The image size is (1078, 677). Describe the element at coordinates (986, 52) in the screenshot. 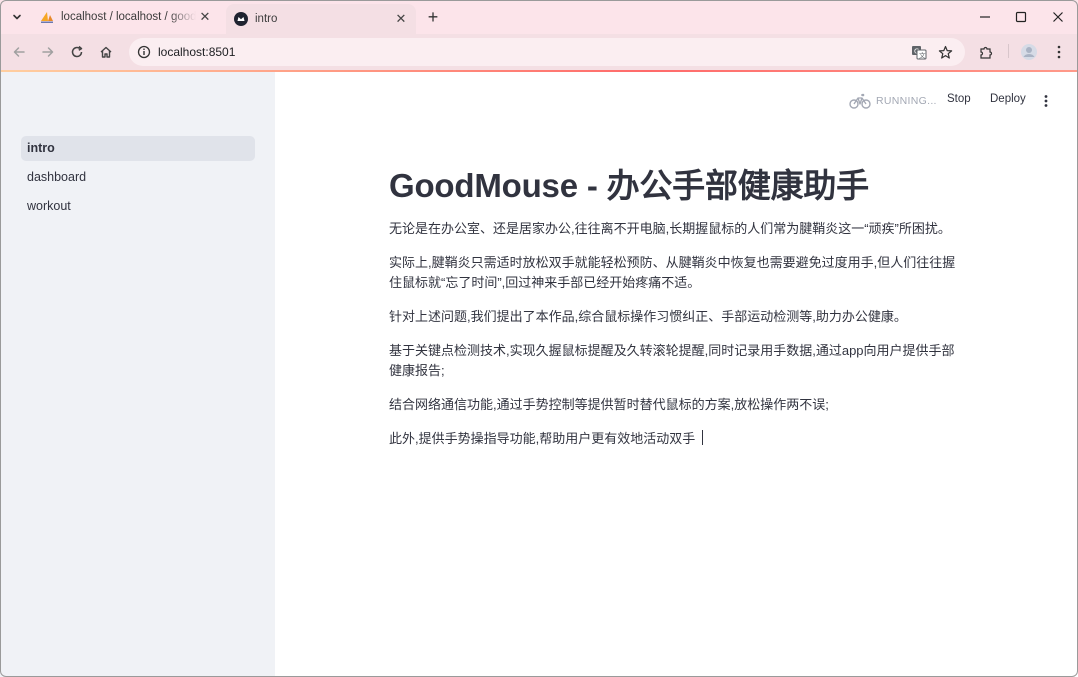

I see `extensions-puzzle-icon` at that location.